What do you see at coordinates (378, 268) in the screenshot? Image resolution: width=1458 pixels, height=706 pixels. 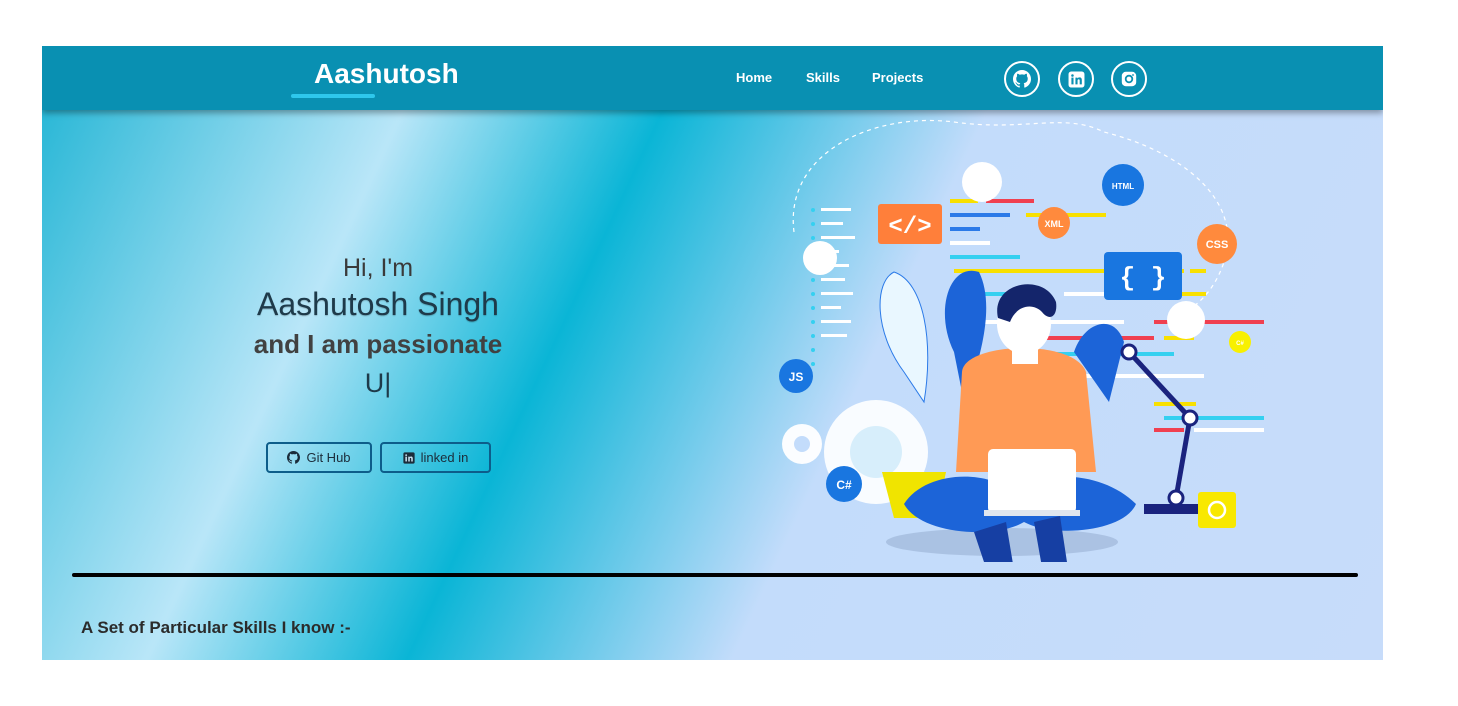 I see `hero-greeting: Hi, I'm` at bounding box center [378, 268].